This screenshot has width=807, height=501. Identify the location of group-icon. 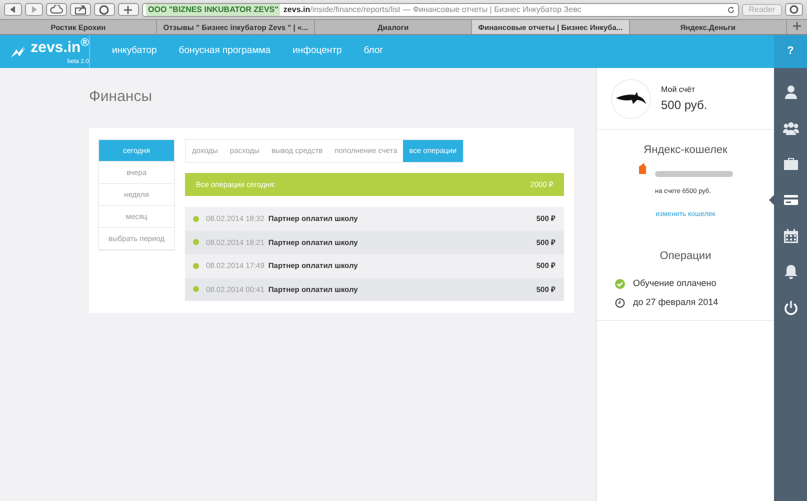
(790, 128).